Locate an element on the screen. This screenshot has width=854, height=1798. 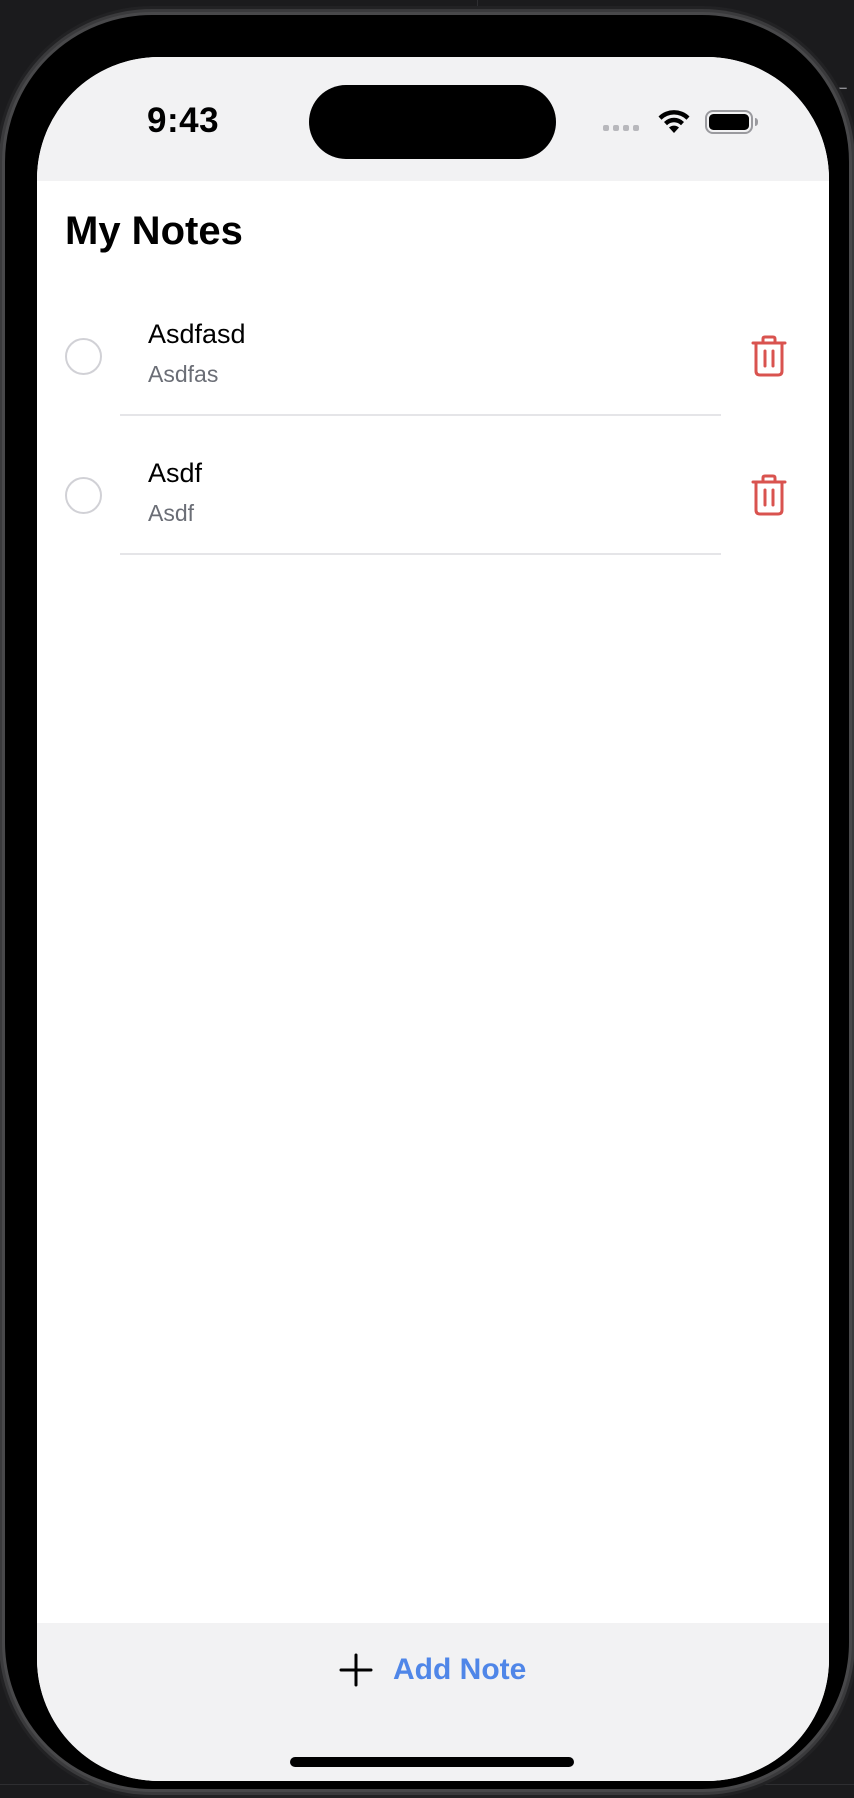
plus-icon is located at coordinates (356, 1670).